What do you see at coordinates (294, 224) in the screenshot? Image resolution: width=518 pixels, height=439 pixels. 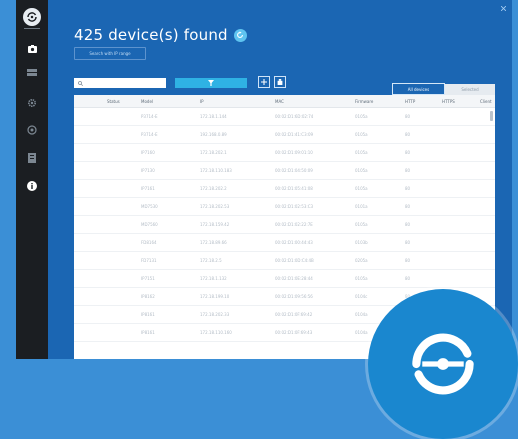 I see `cell-mac: 00:02:D1:02:22:7E` at bounding box center [294, 224].